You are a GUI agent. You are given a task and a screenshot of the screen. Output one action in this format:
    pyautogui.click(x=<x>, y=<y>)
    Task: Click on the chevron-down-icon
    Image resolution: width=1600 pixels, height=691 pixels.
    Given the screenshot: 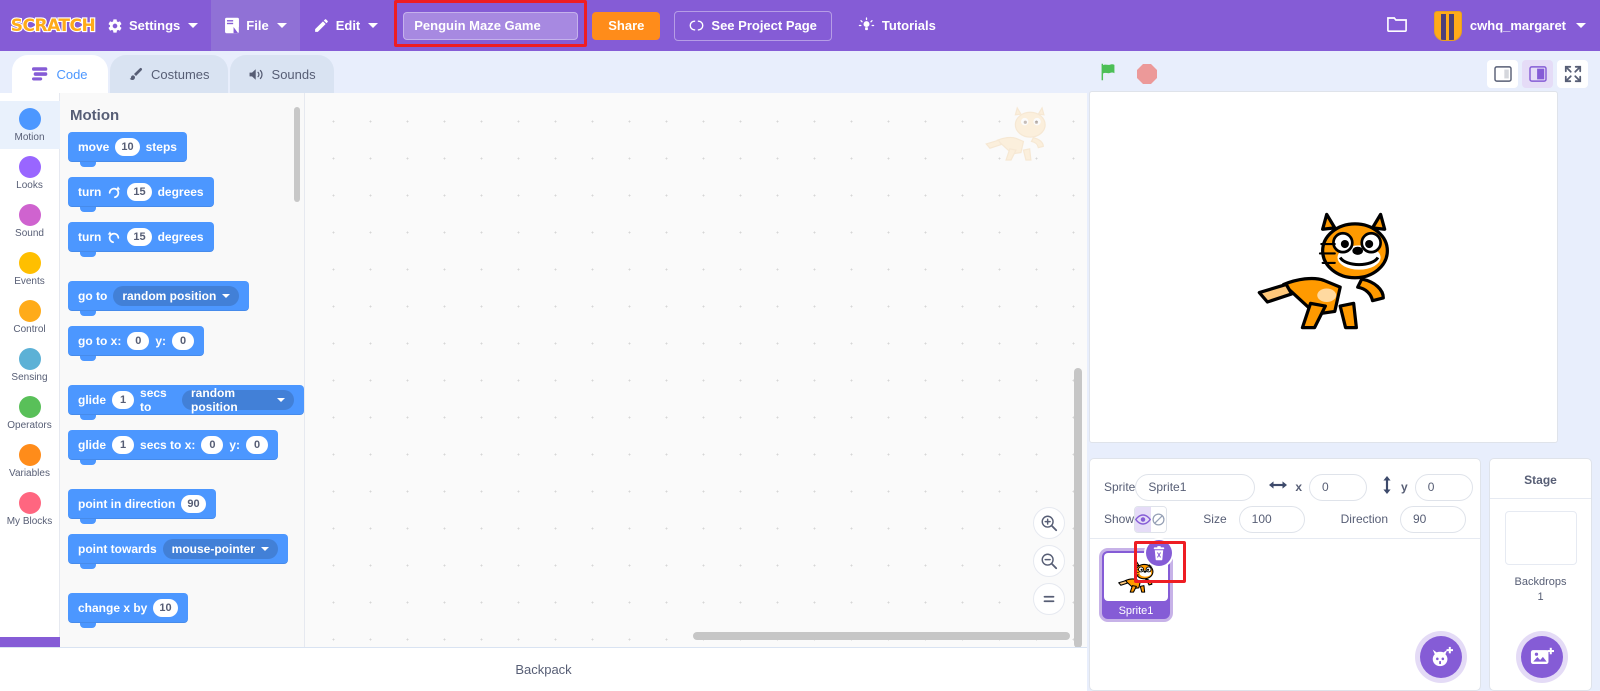 What is the action you would take?
    pyautogui.click(x=193, y=25)
    